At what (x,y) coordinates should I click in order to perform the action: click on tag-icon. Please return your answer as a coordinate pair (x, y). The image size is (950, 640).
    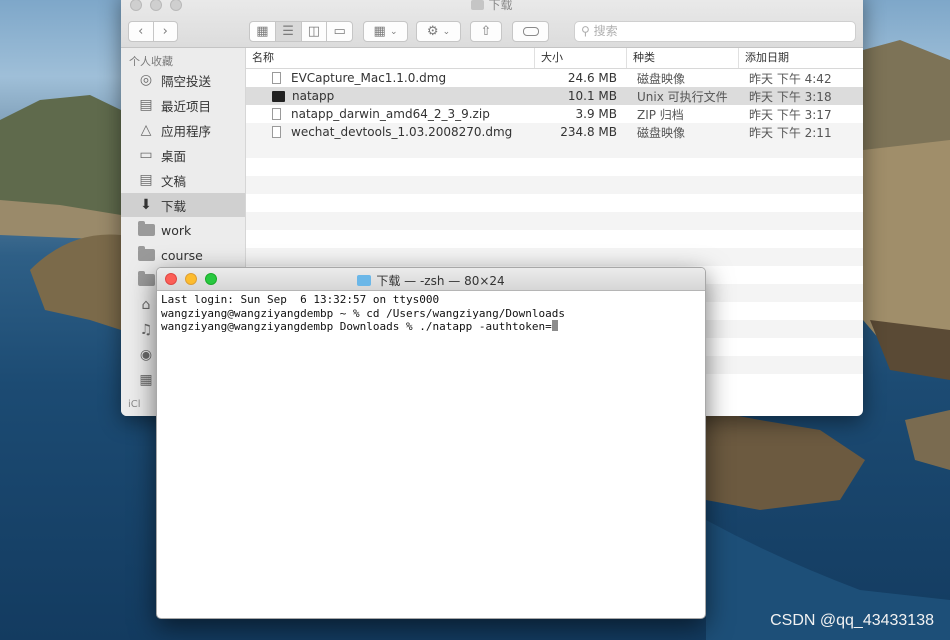
    Looking at the image, I should click on (530, 31).